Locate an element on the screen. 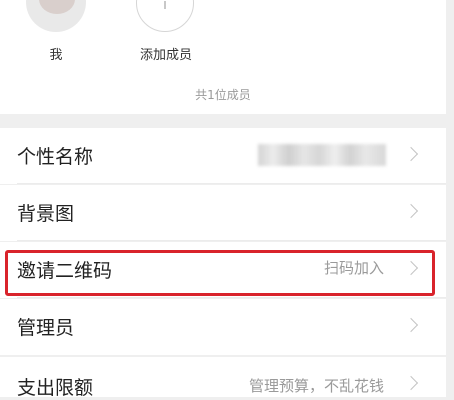 The height and width of the screenshot is (400, 454). avatar is located at coordinates (56, 16).